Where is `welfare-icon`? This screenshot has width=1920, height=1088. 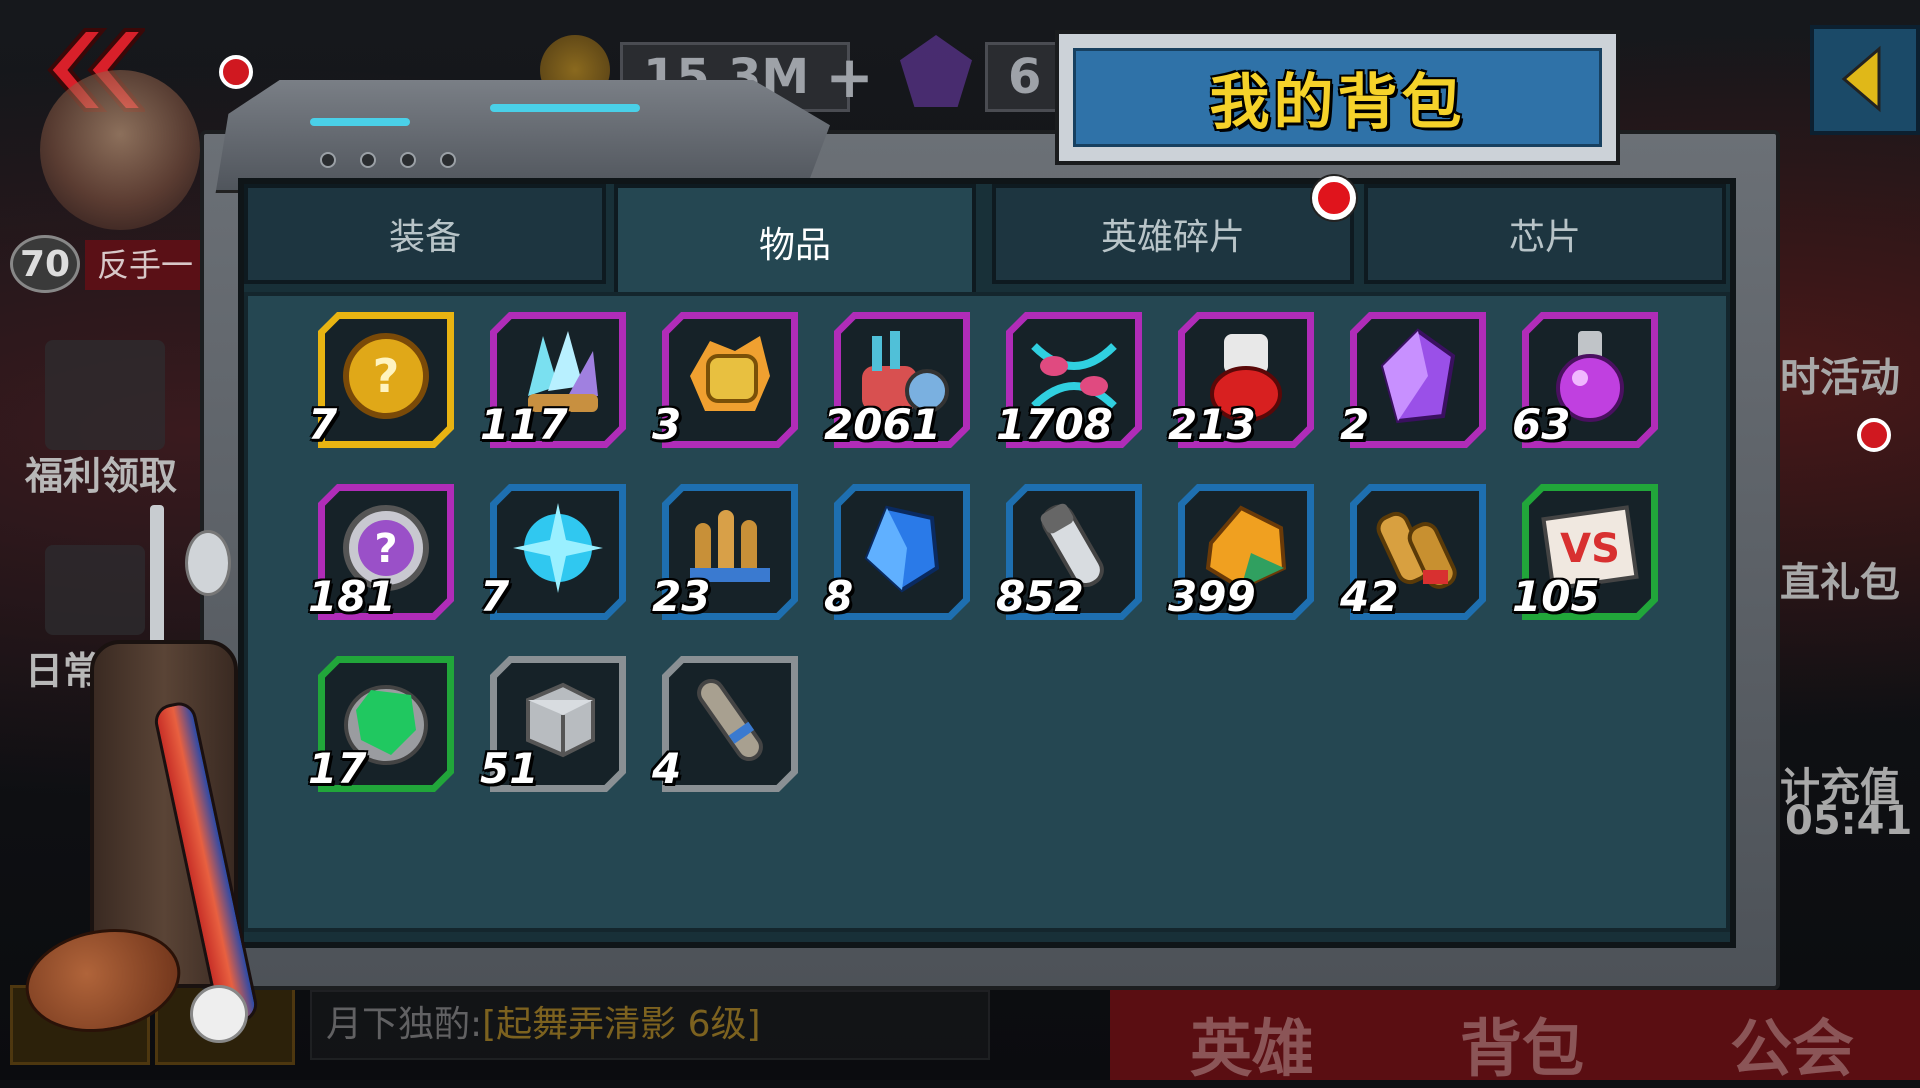
welfare-icon is located at coordinates (105, 395).